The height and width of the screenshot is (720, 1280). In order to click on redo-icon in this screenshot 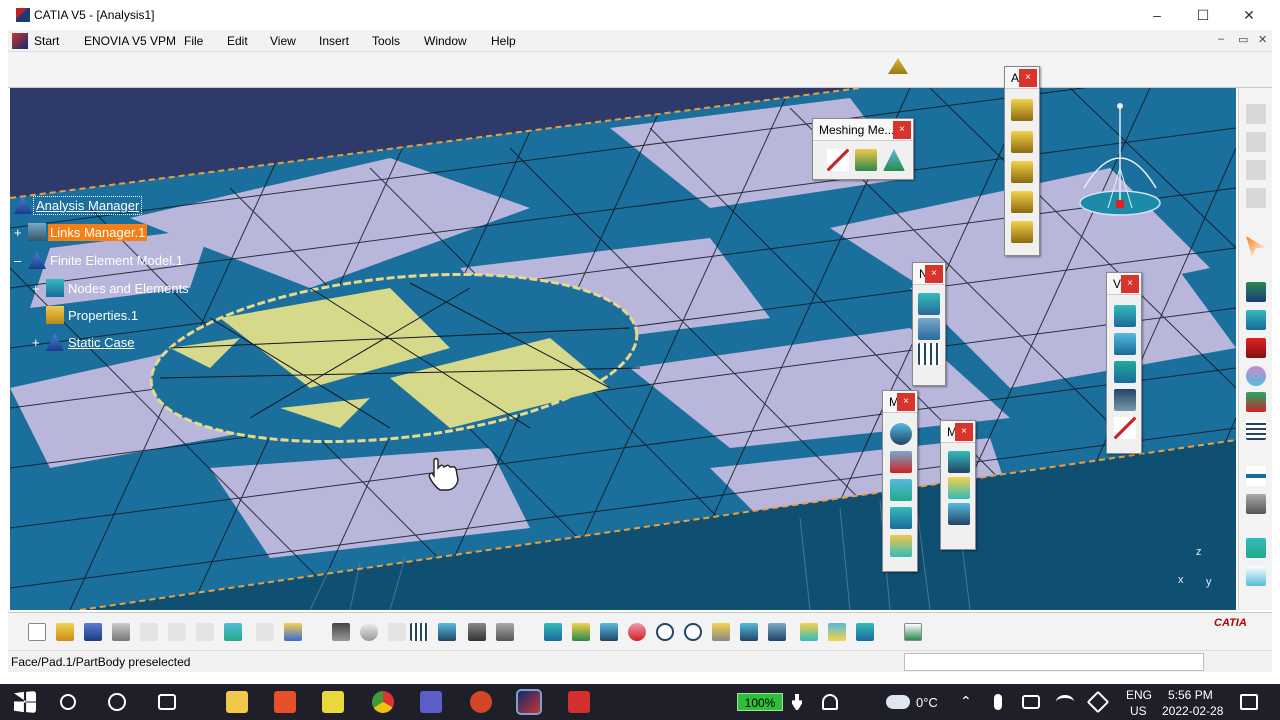, I will do `click(265, 632)`.